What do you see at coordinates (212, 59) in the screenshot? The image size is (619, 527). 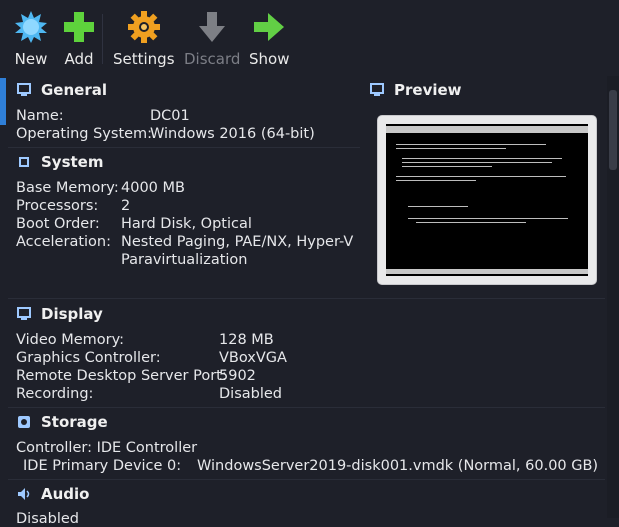 I see `discard-label: Discard` at bounding box center [212, 59].